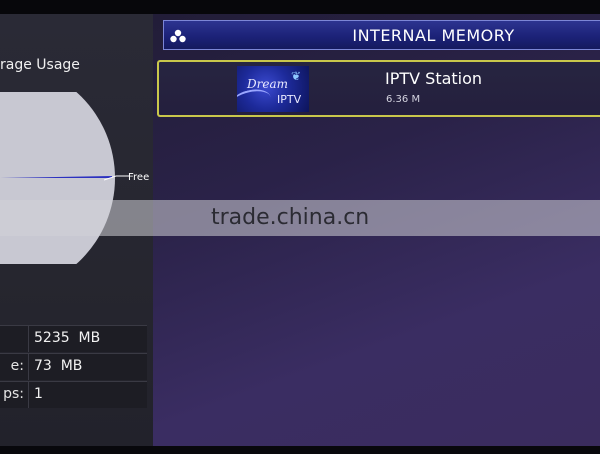  I want to click on stat-row-apps: ps: 1, so click(73, 394).